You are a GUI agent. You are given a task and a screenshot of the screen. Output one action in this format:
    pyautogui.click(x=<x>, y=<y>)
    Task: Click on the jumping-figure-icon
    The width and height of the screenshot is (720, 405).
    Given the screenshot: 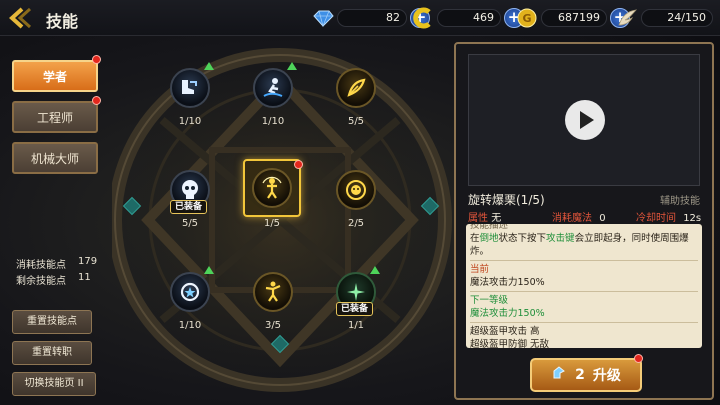 What is the action you would take?
    pyautogui.click(x=273, y=292)
    